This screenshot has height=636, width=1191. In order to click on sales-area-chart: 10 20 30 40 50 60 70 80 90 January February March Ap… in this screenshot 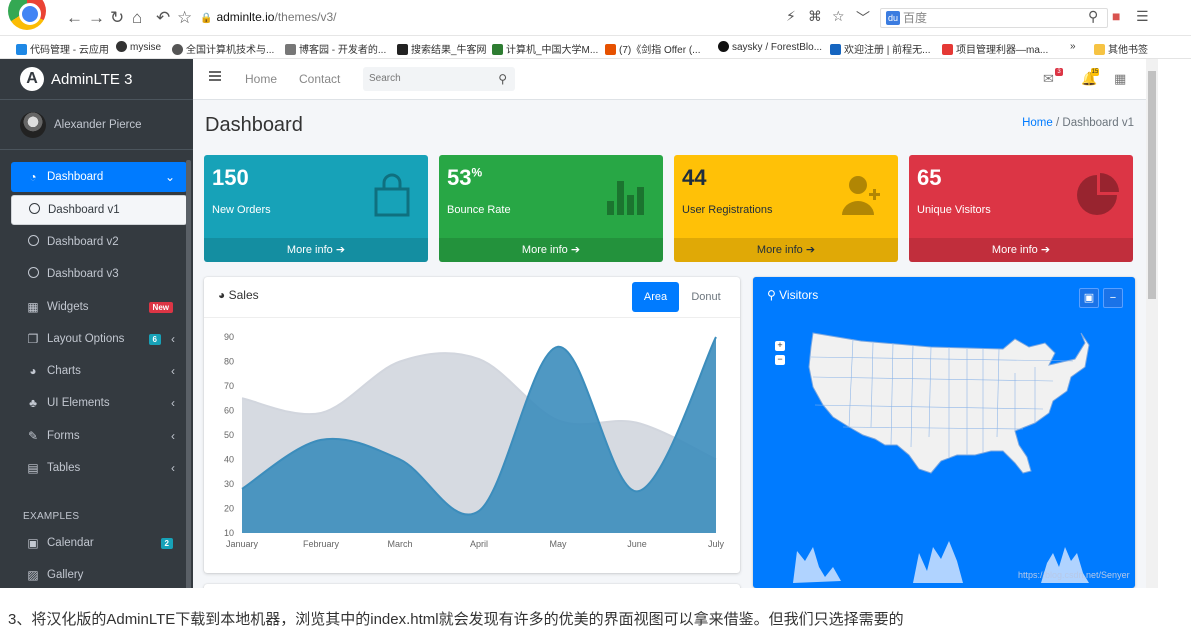, I will do `click(474, 440)`.